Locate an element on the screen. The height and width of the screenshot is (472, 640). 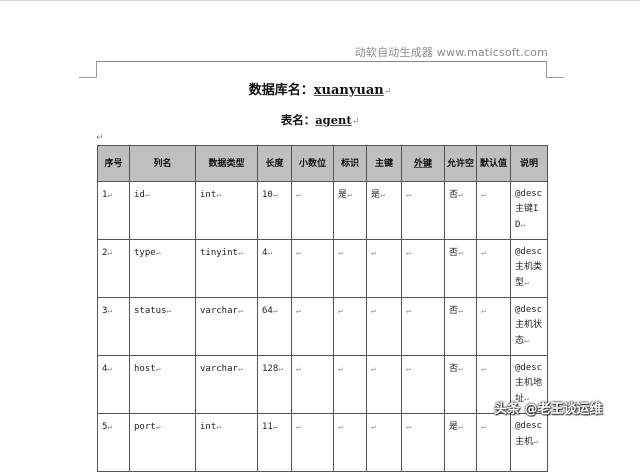
table-cell: 3↵ is located at coordinates (113, 326).